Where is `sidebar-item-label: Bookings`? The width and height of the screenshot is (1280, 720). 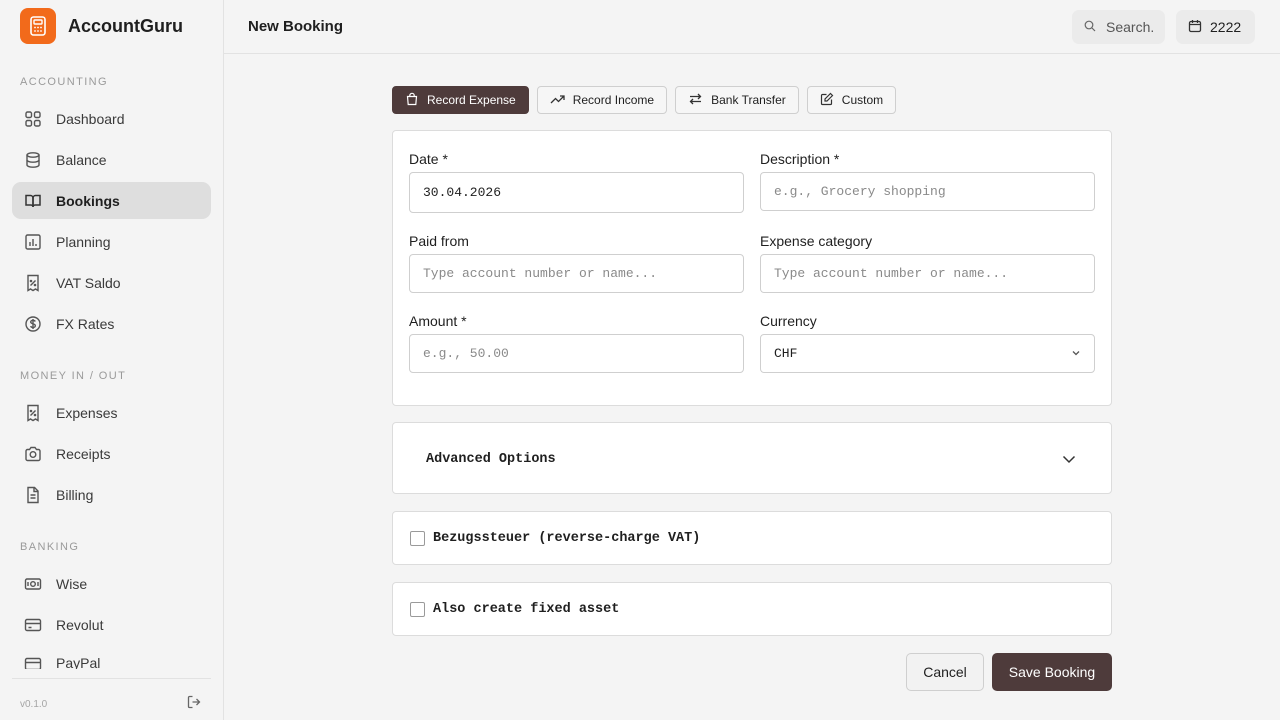 sidebar-item-label: Bookings is located at coordinates (88, 200).